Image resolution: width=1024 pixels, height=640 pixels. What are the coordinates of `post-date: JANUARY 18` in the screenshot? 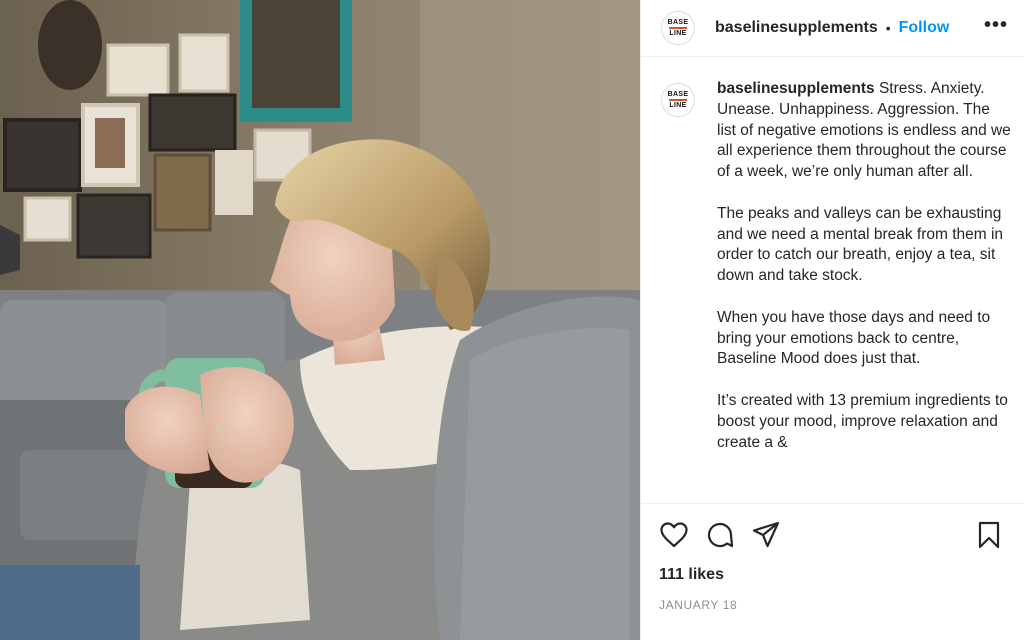 It's located at (831, 605).